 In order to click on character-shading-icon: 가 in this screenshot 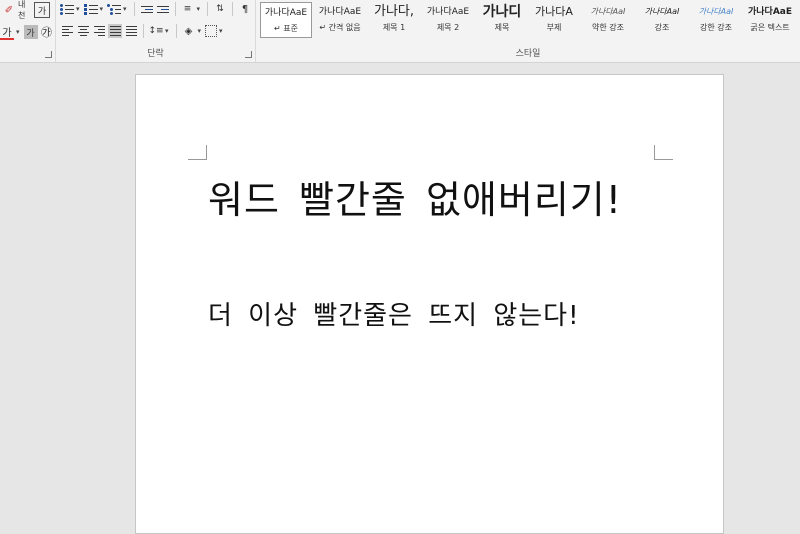, I will do `click(30, 32)`.